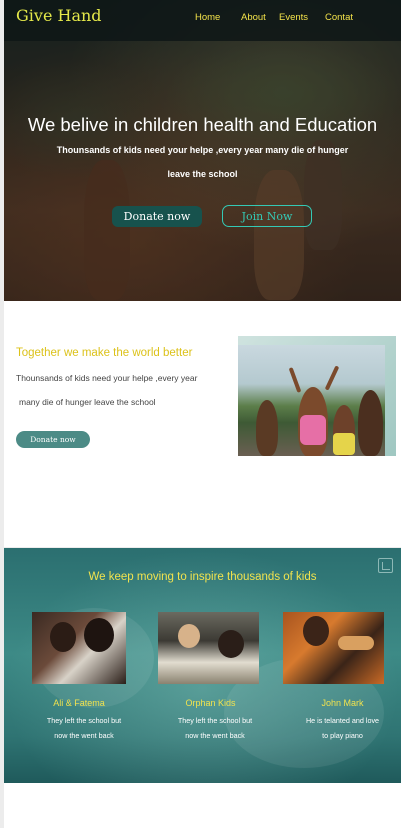 This screenshot has width=401, height=828. Describe the element at coordinates (202, 805) in the screenshot. I see `footer-area` at that location.